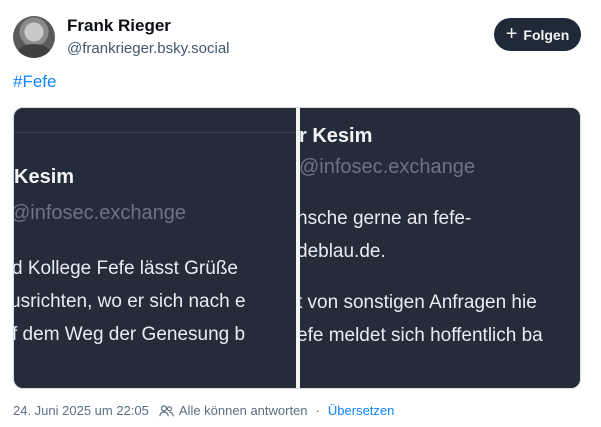 This screenshot has width=601, height=427. What do you see at coordinates (119, 26) in the screenshot?
I see `author-name: Frank Rieger` at bounding box center [119, 26].